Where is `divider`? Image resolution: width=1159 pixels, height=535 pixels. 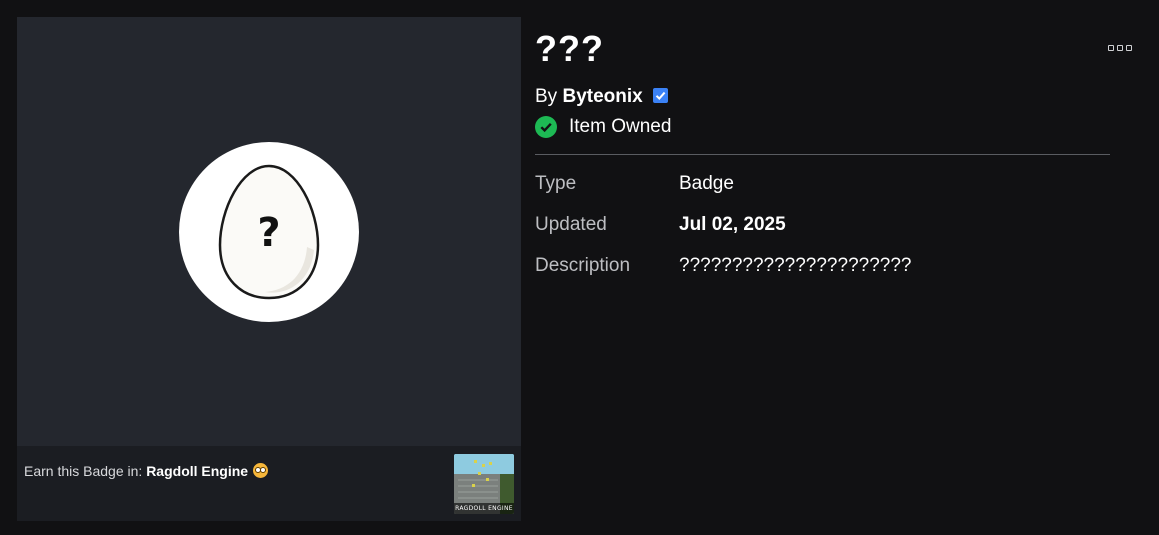 divider is located at coordinates (822, 154).